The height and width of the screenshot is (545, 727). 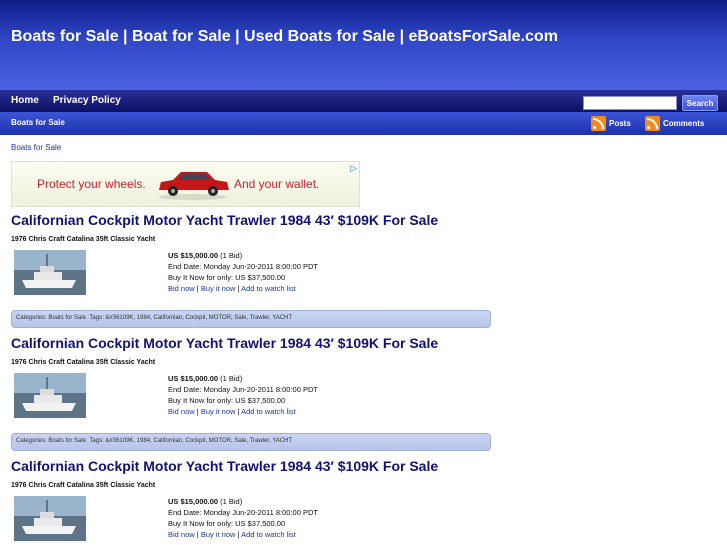 What do you see at coordinates (194, 186) in the screenshot?
I see `car-image` at bounding box center [194, 186].